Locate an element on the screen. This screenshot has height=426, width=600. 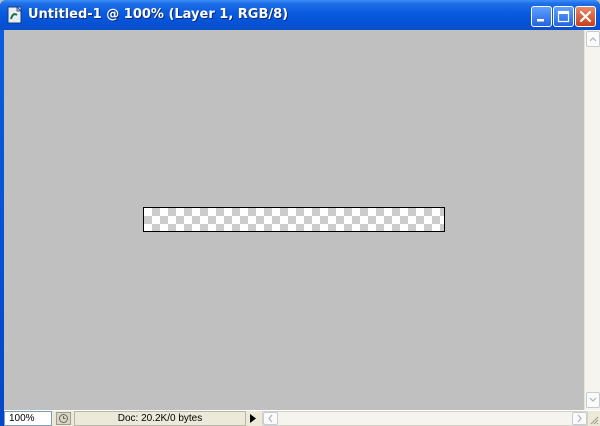
chevron-down-icon is located at coordinates (593, 399).